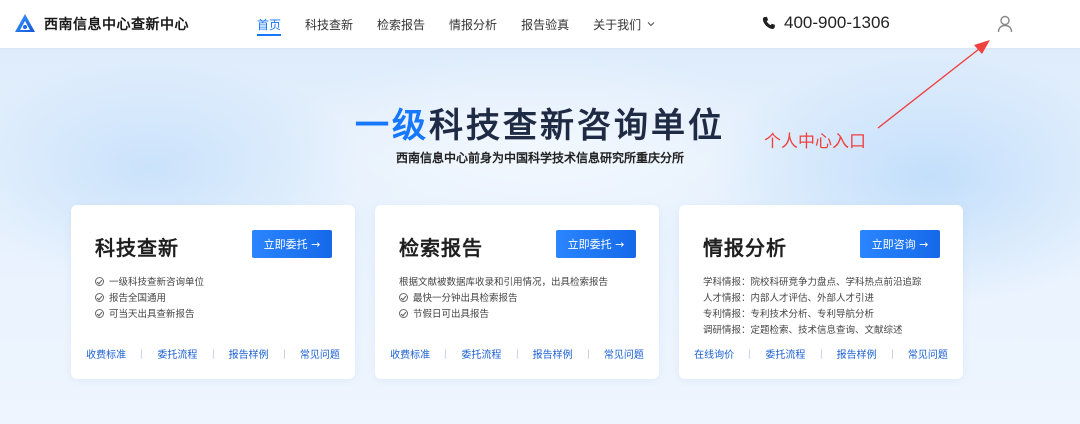  What do you see at coordinates (152, 314) in the screenshot?
I see `feature-text: 可当天出具查新报告` at bounding box center [152, 314].